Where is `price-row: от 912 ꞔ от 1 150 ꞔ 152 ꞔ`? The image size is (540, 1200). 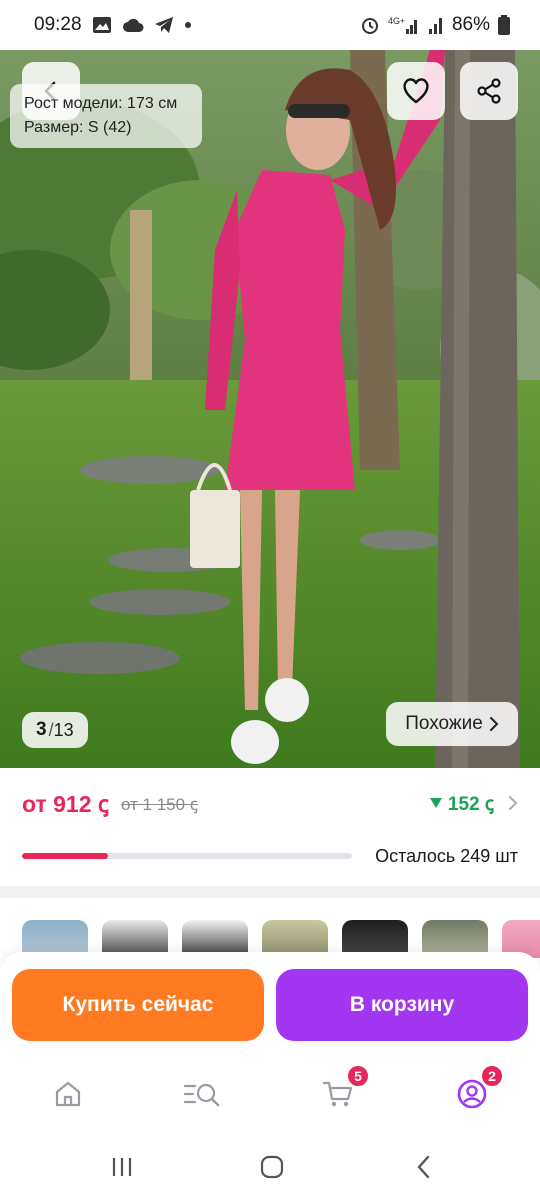 price-row: от 912 ꞔ от 1 150 ꞔ 152 ꞔ is located at coordinates (270, 803).